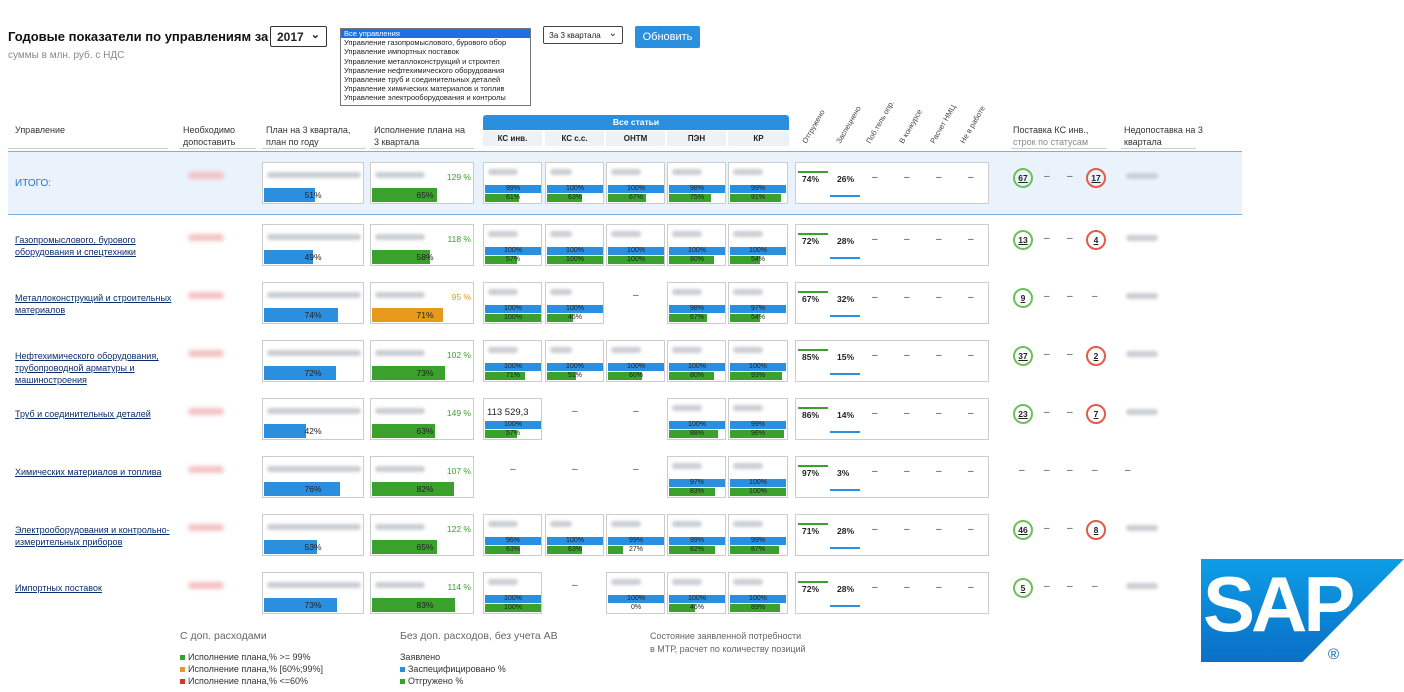 The width and height of the screenshot is (1404, 692). What do you see at coordinates (697, 189) in the screenshot?
I see `specified-bar: 98%` at bounding box center [697, 189].